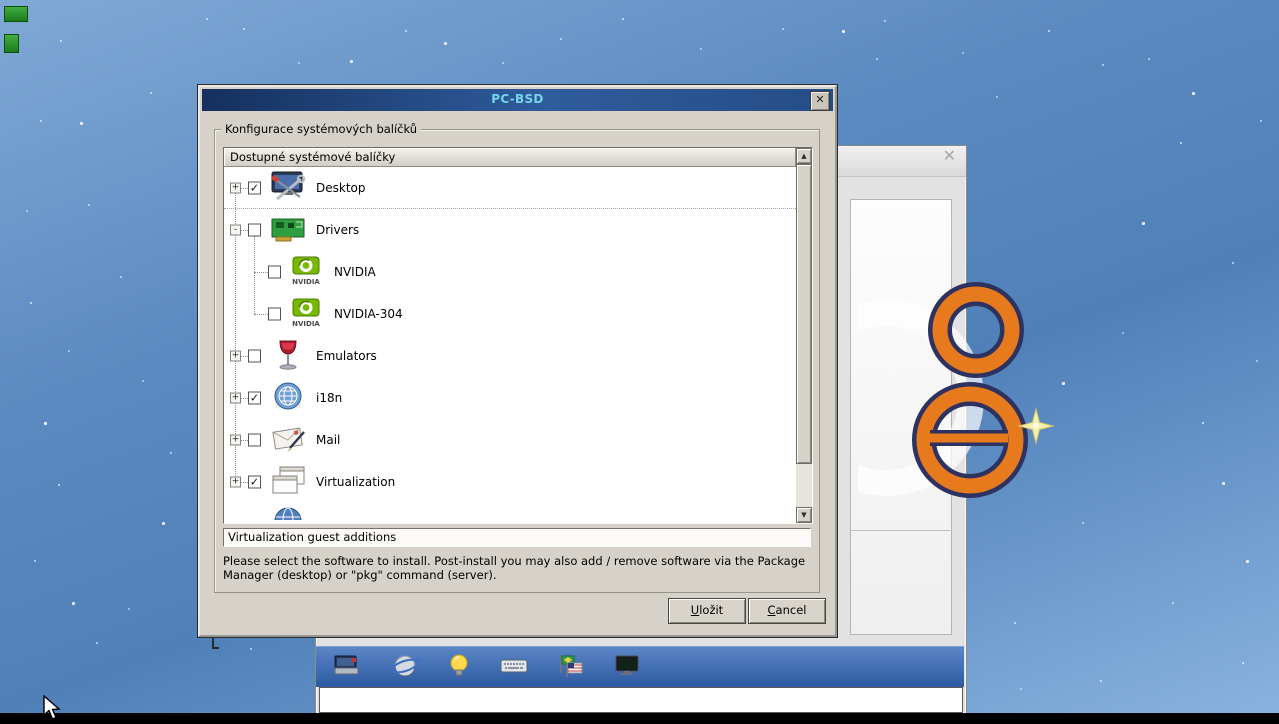 This screenshot has width=1279, height=724. I want to click on dialog-titlebar: PC-BSD ✕, so click(517, 100).